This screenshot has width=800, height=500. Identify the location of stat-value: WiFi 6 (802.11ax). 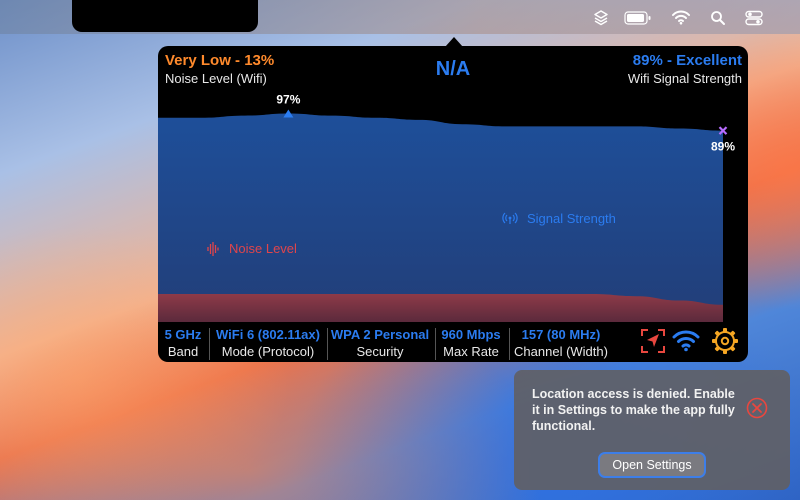
(268, 334).